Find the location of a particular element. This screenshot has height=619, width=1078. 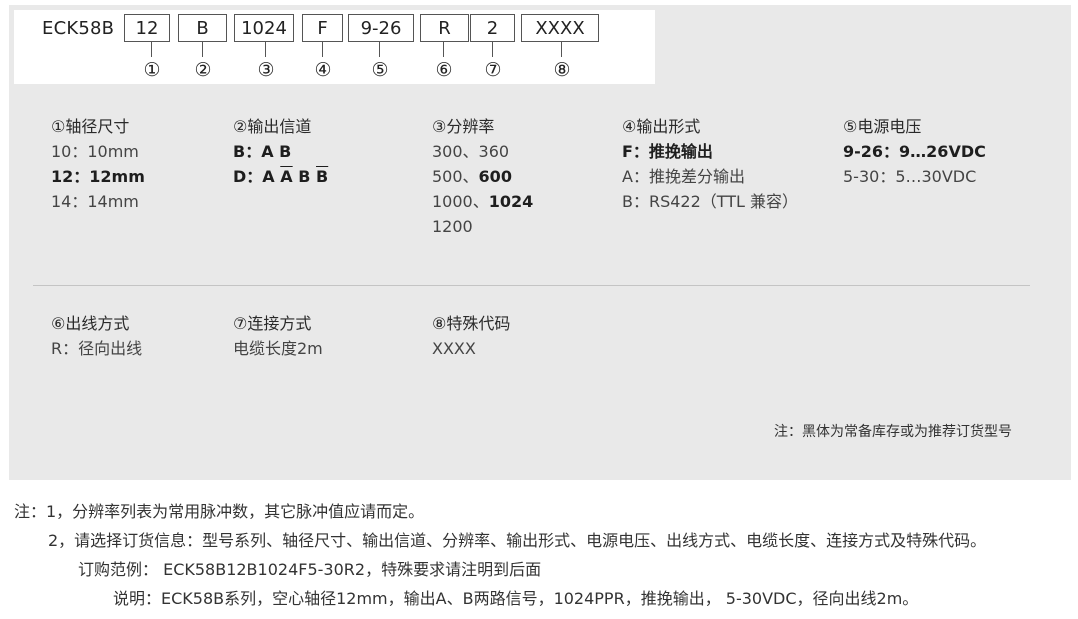

section-divider is located at coordinates (531, 285).